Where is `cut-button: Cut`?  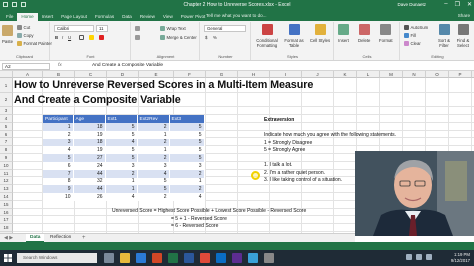 cut-button: Cut is located at coordinates (23, 27).